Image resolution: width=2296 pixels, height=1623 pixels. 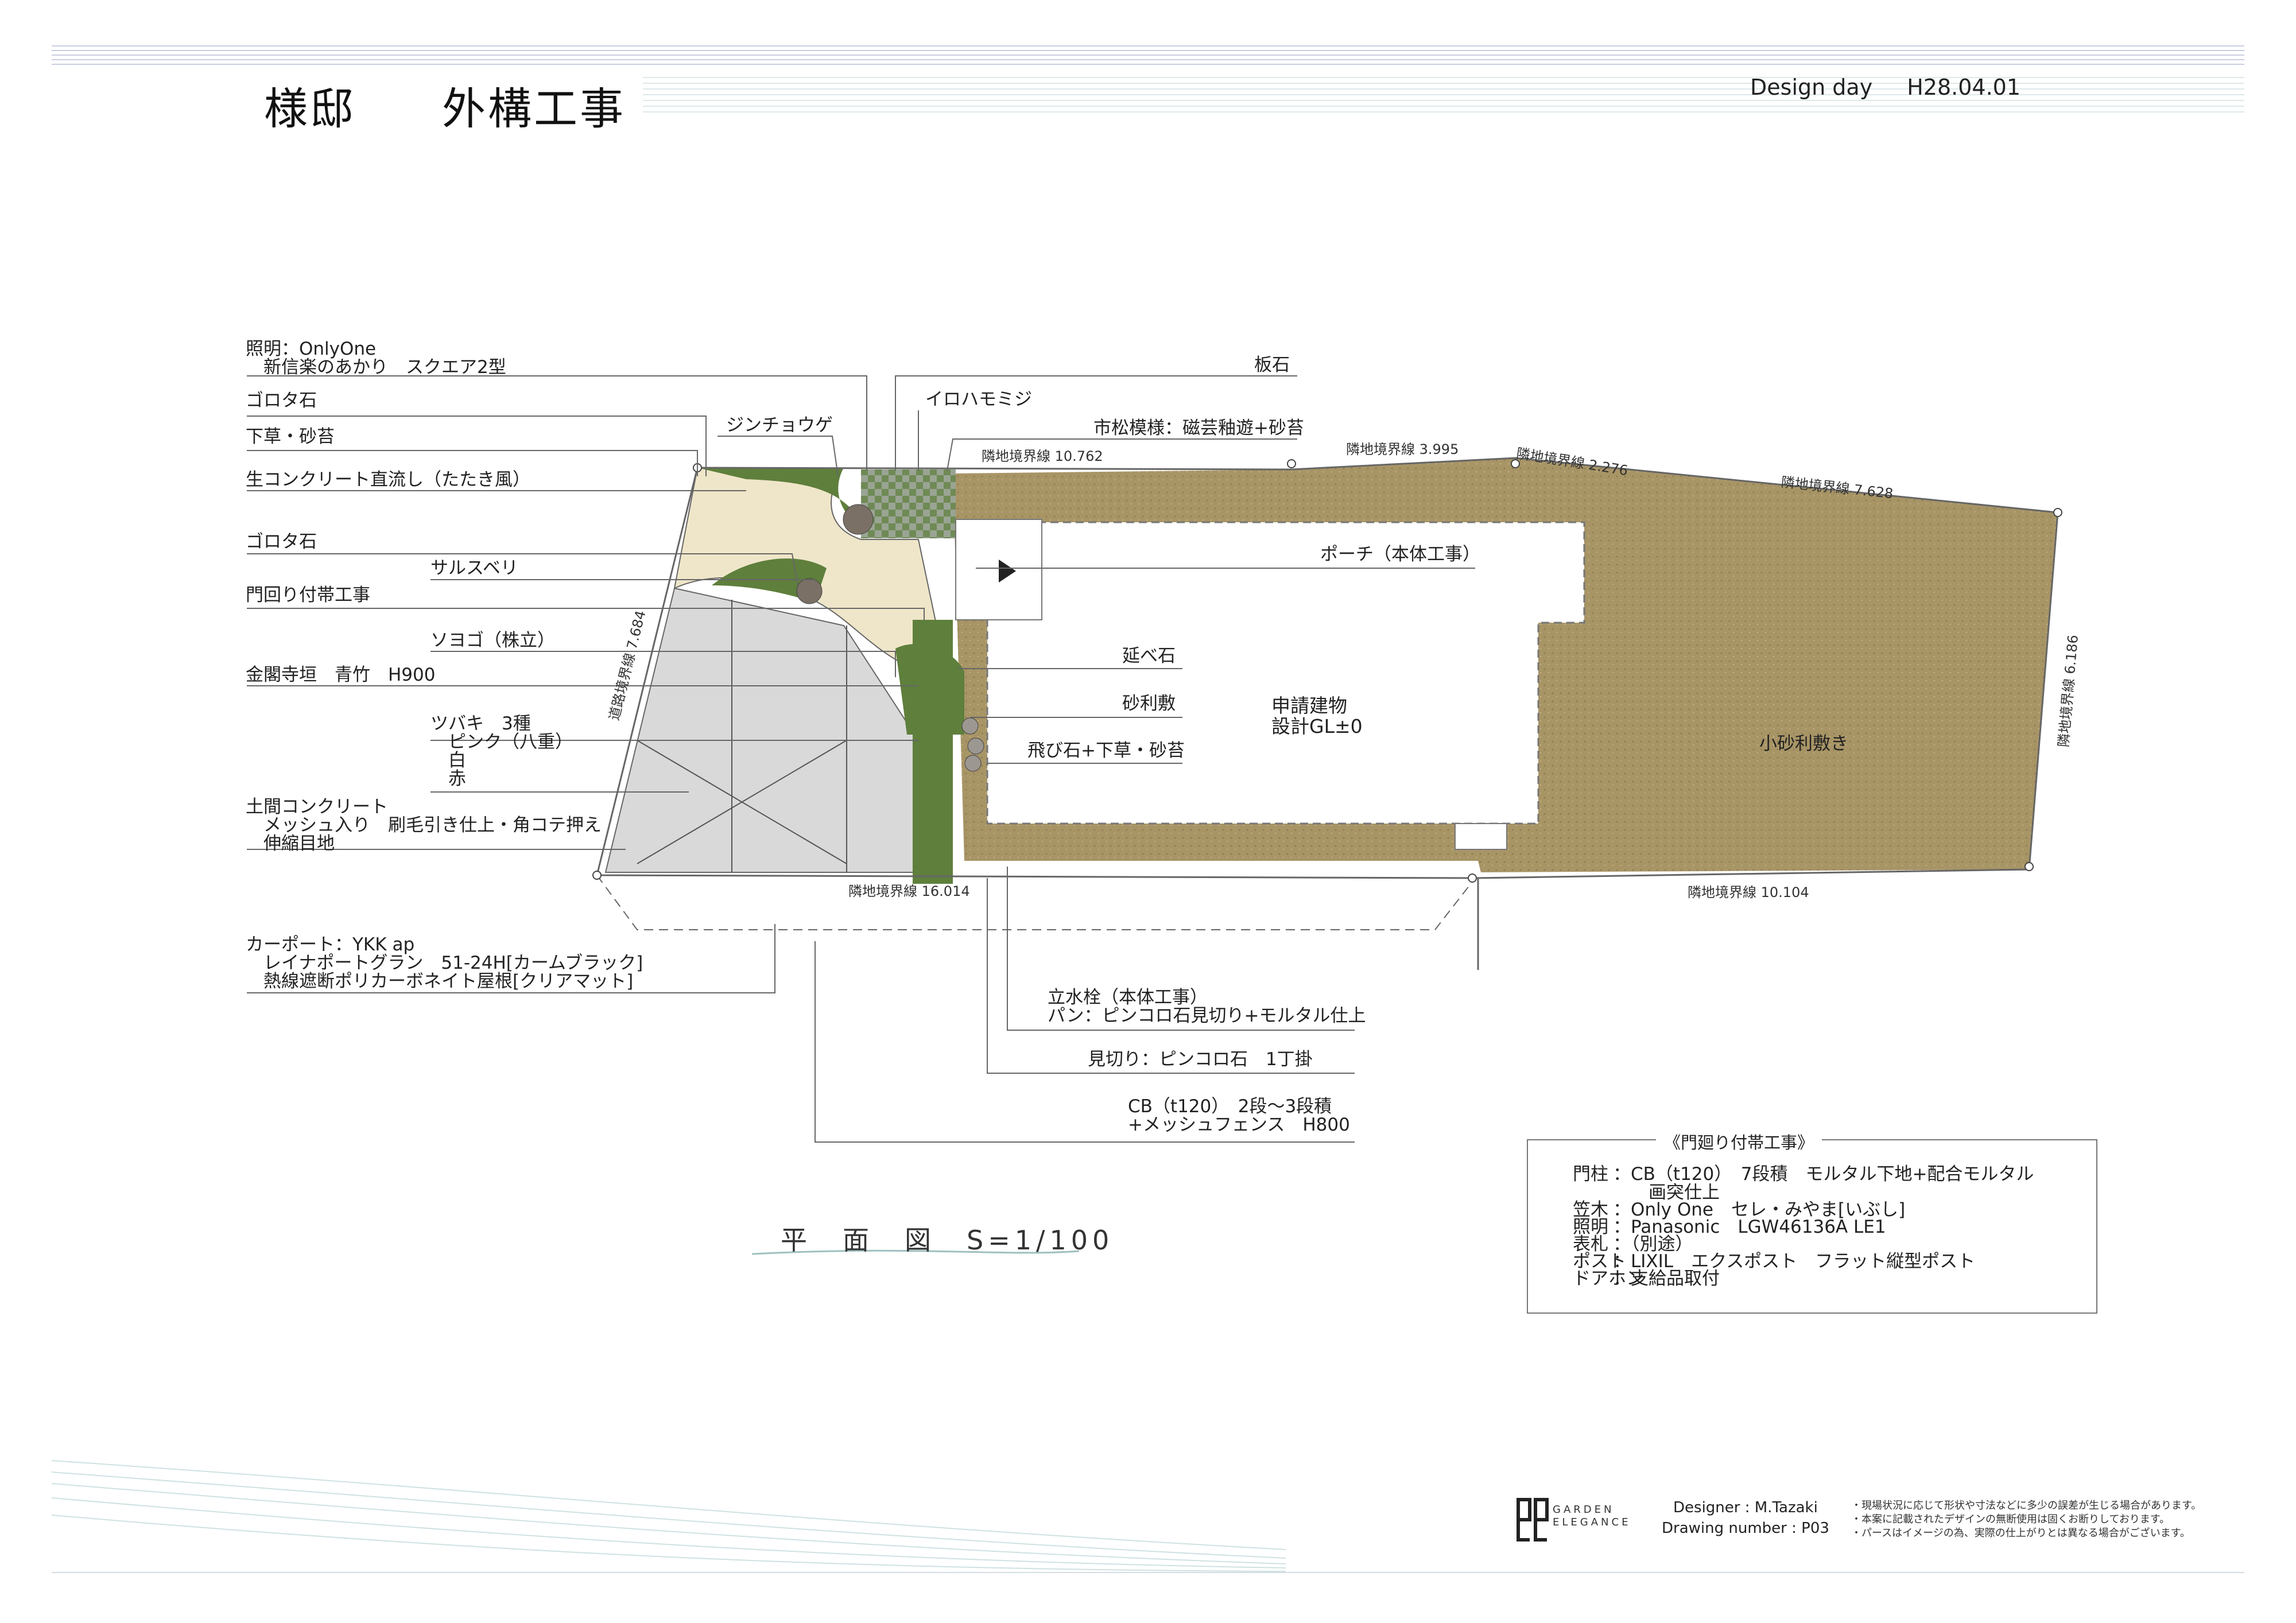 I want to click on label-porch: ポーチ（本体工事）, so click(x=1400, y=554).